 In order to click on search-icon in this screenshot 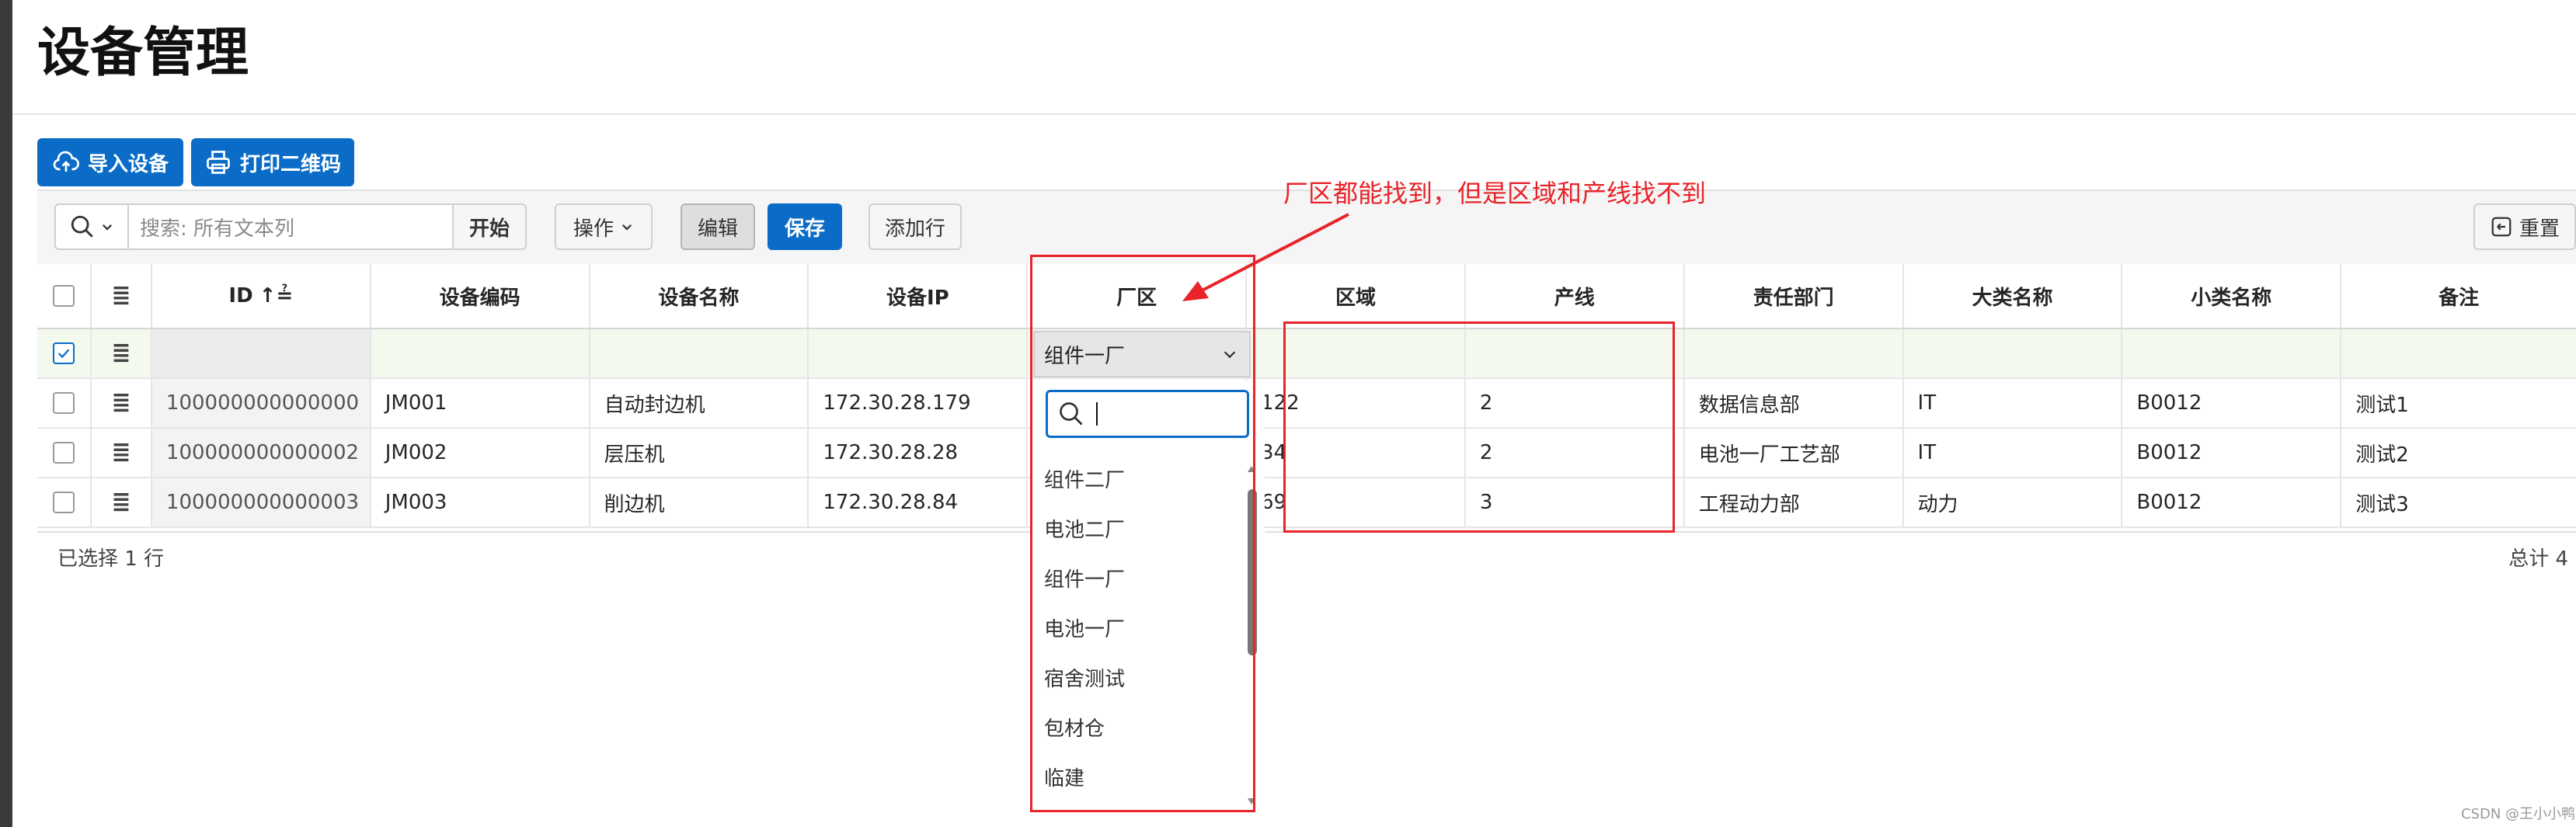, I will do `click(82, 227)`.